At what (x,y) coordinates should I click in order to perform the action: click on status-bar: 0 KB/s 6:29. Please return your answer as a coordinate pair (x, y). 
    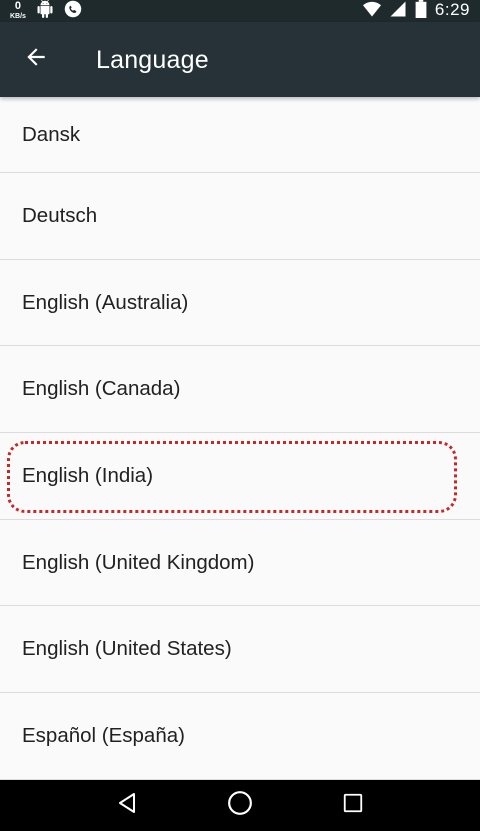
    Looking at the image, I should click on (240, 11).